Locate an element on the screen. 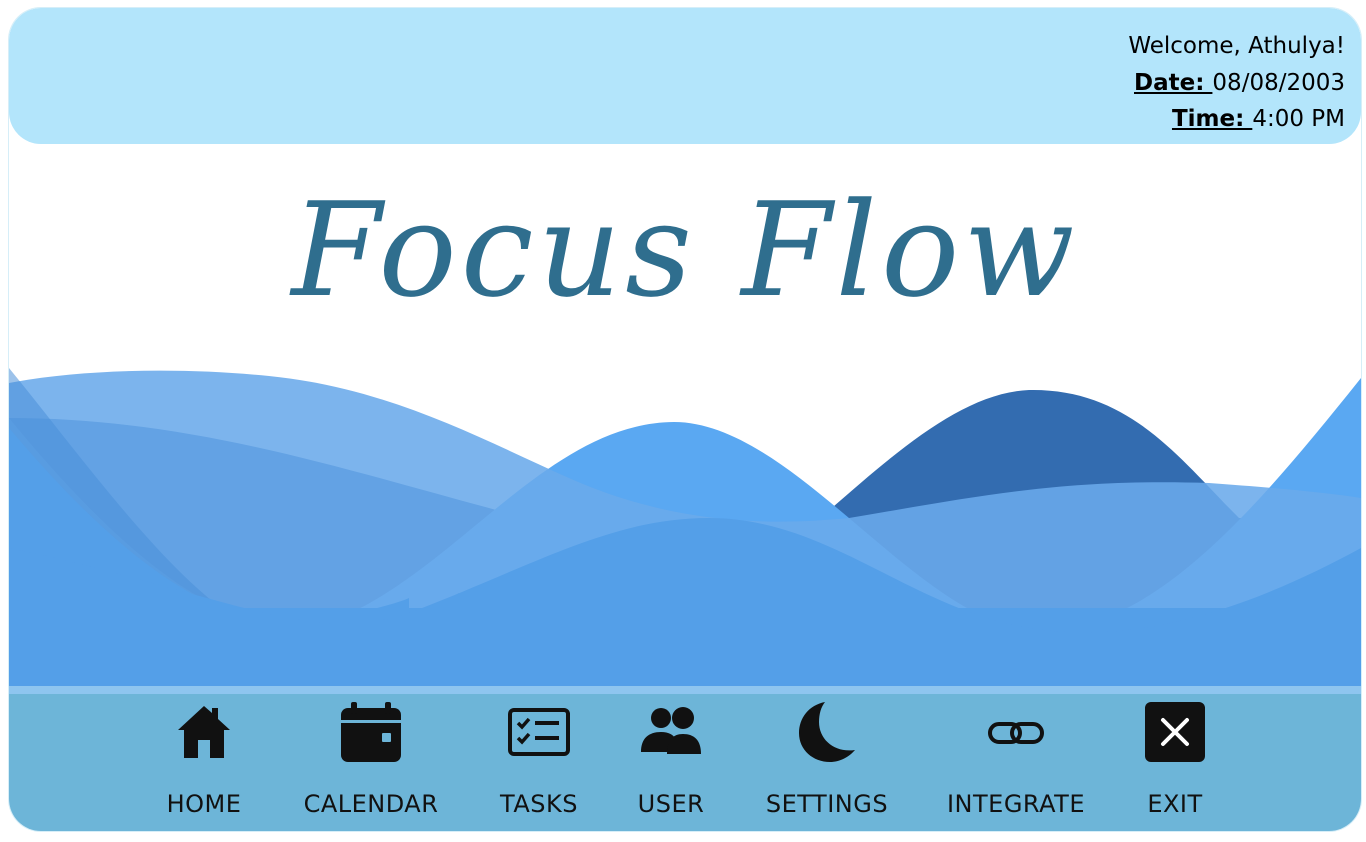 This screenshot has height=842, width=1366. calendar-icon is located at coordinates (371, 732).